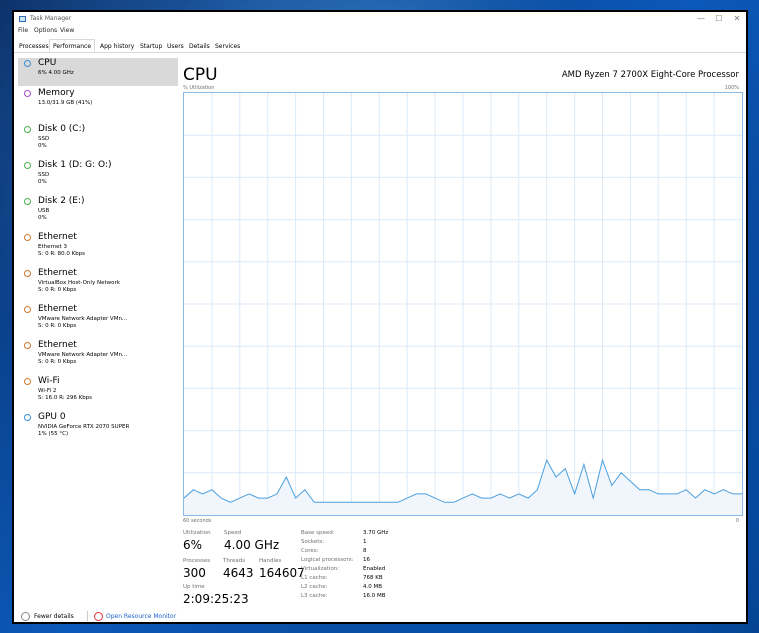 The image size is (759, 633). What do you see at coordinates (313, 542) in the screenshot?
I see `spec-label: Sockets:` at bounding box center [313, 542].